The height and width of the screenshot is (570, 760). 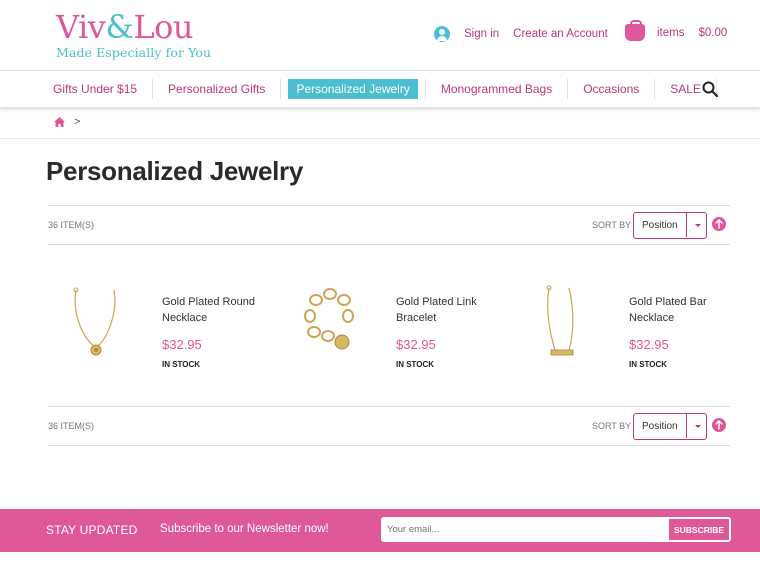 What do you see at coordinates (244, 529) in the screenshot?
I see `newsletter-text: Subscribe to our Newsletter now!` at bounding box center [244, 529].